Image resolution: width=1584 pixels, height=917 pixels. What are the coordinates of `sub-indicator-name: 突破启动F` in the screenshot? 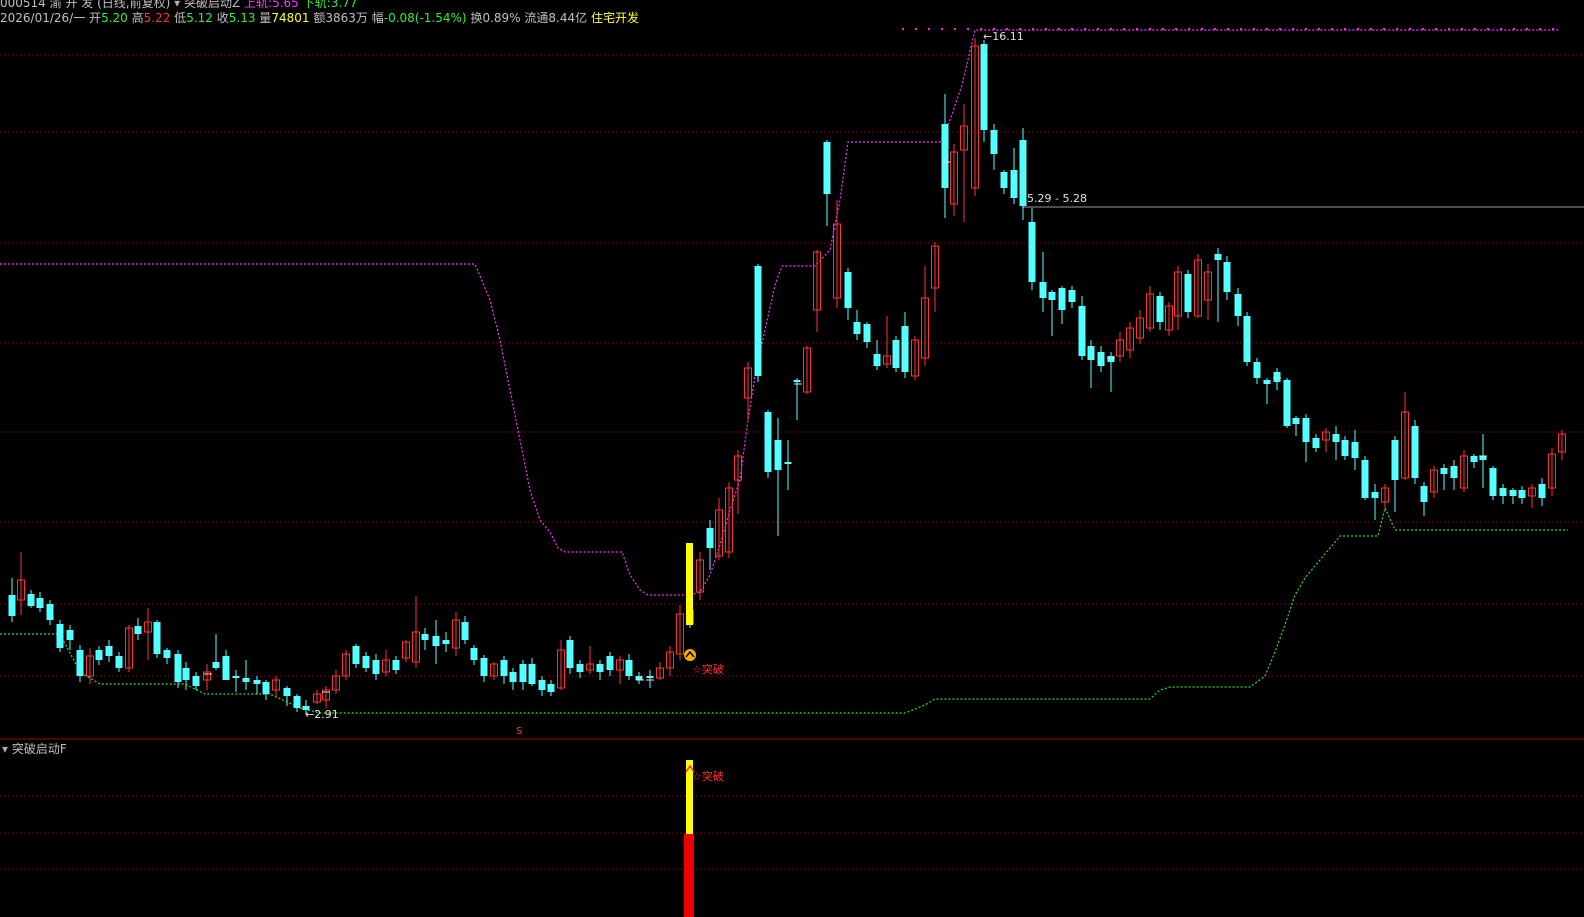 It's located at (39, 749).